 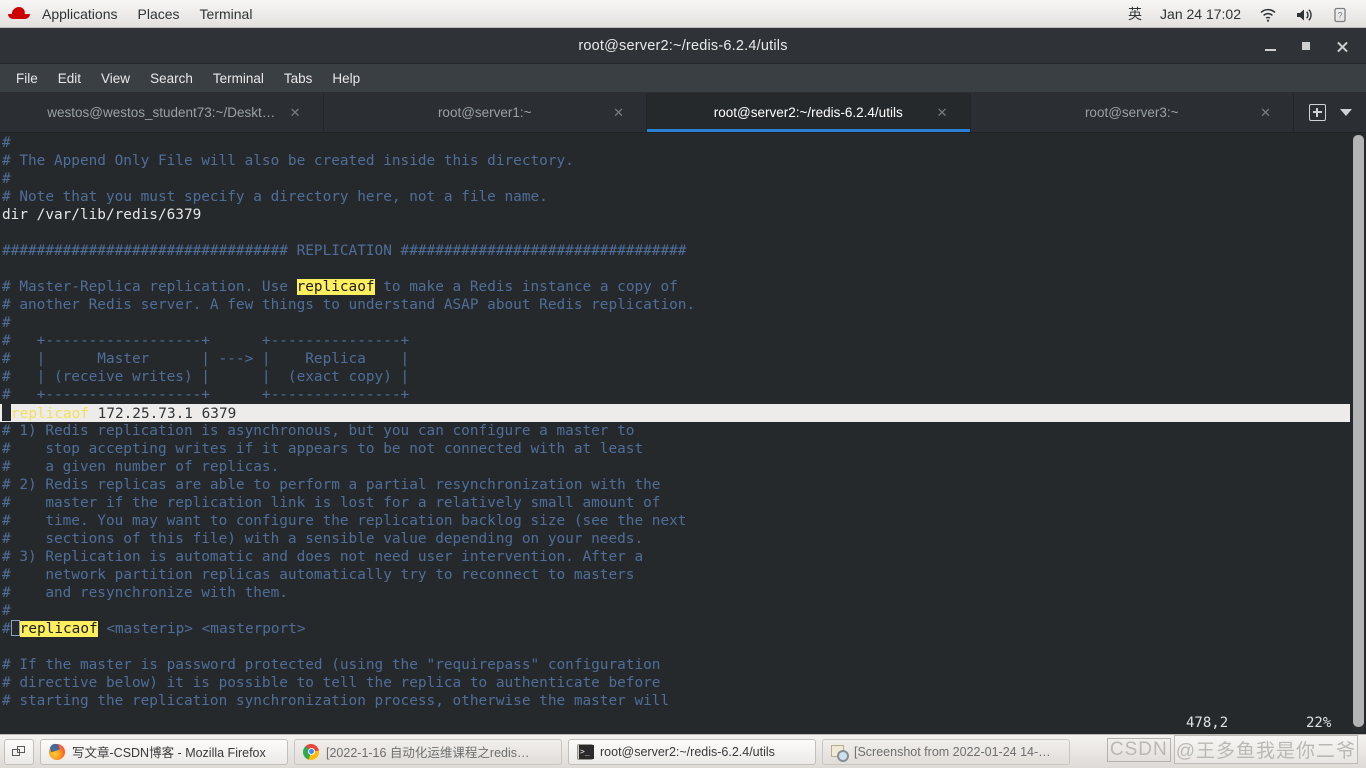 What do you see at coordinates (141, 467) in the screenshot?
I see `terminal-line: # a given number of replicas.` at bounding box center [141, 467].